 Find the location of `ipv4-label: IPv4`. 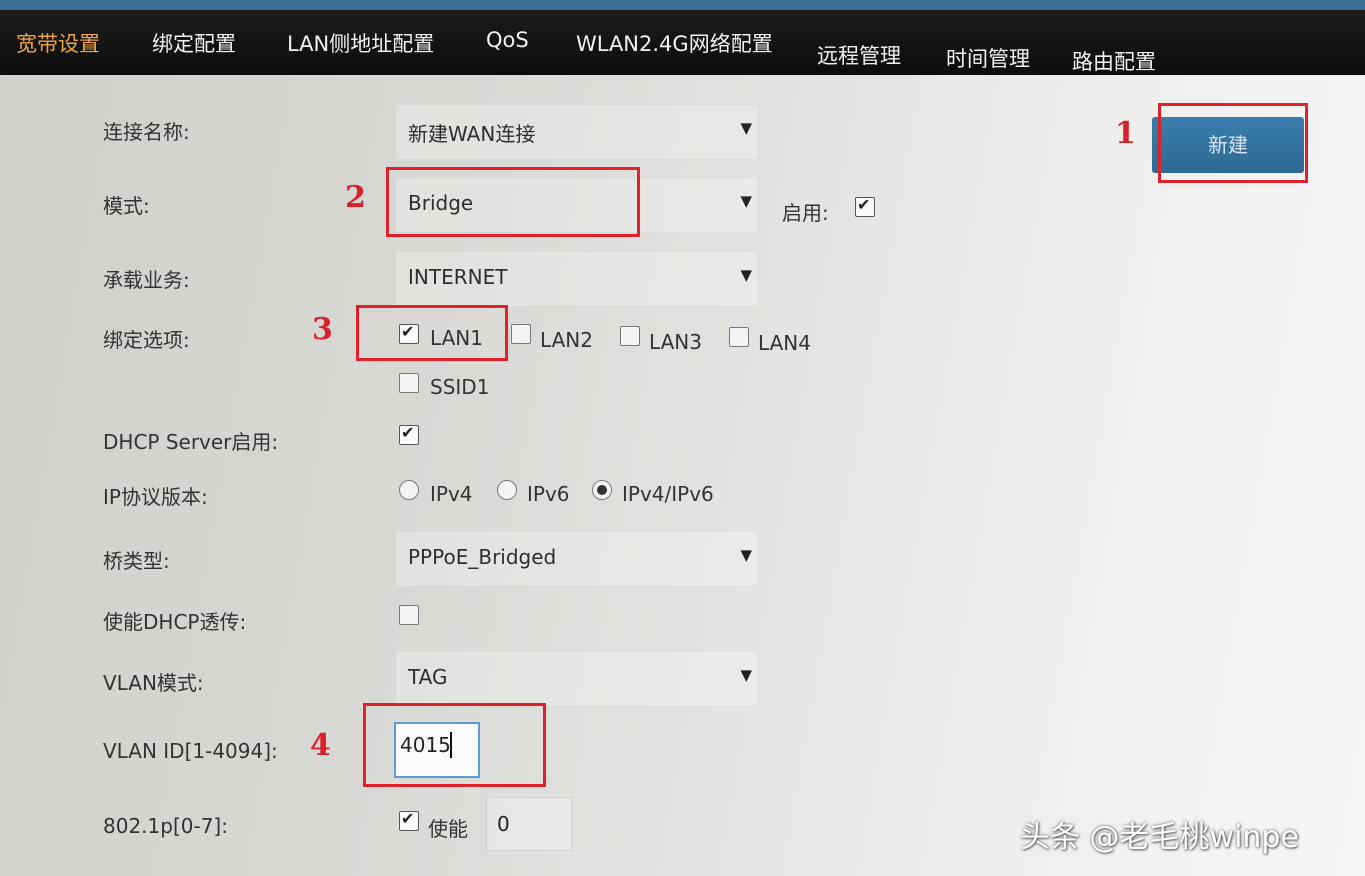

ipv4-label: IPv4 is located at coordinates (451, 494).